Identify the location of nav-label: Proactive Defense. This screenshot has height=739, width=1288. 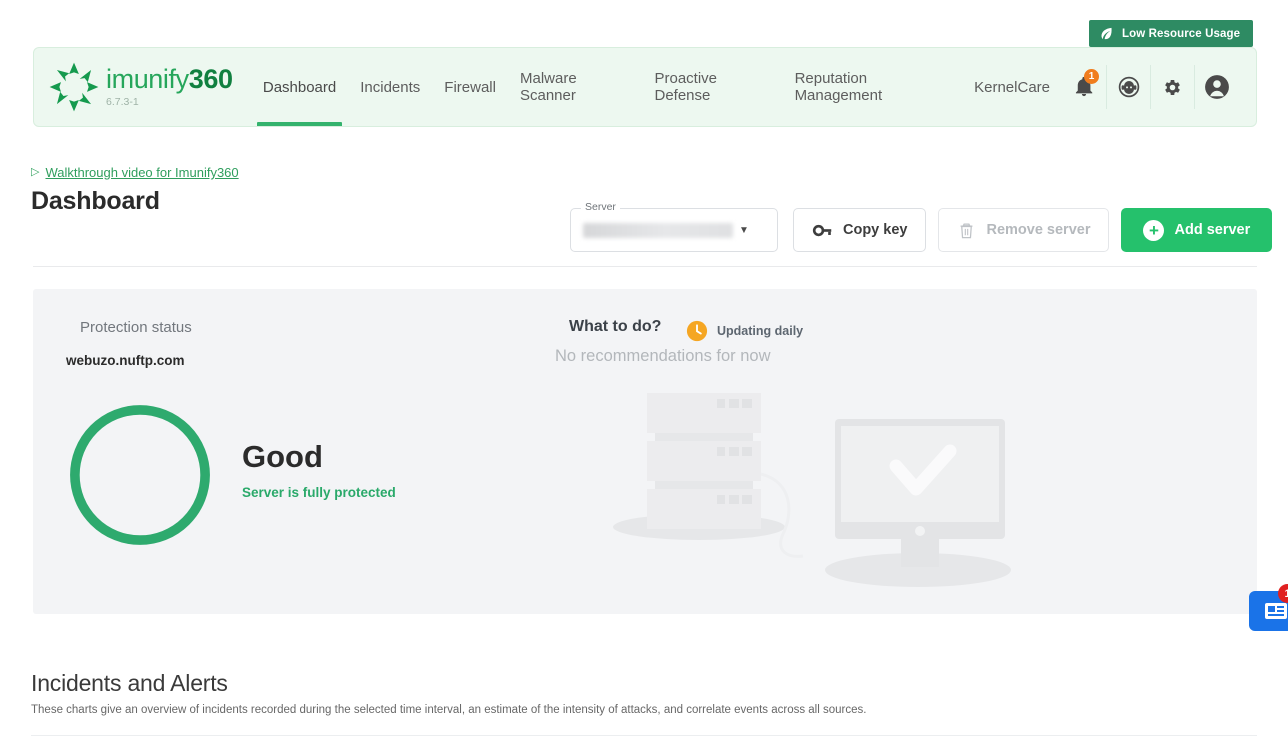
(686, 87).